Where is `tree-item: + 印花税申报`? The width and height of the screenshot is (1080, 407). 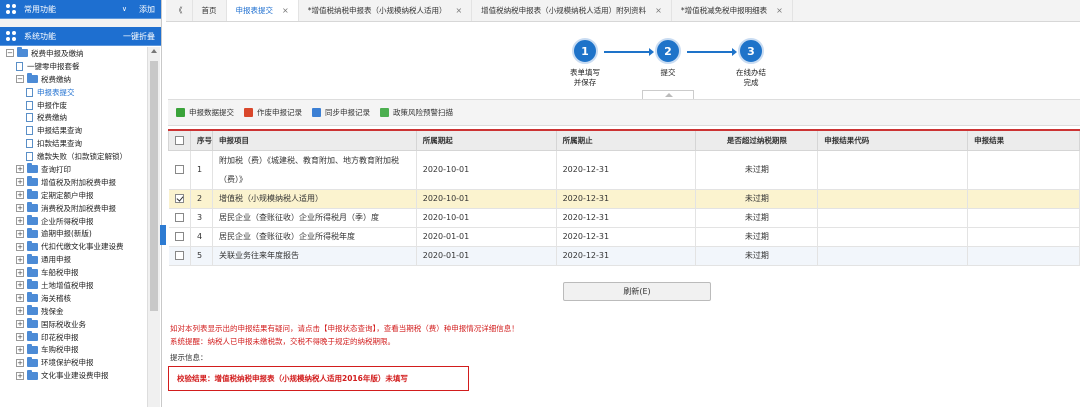
tree-item: + 印花税申报 is located at coordinates (73, 337).